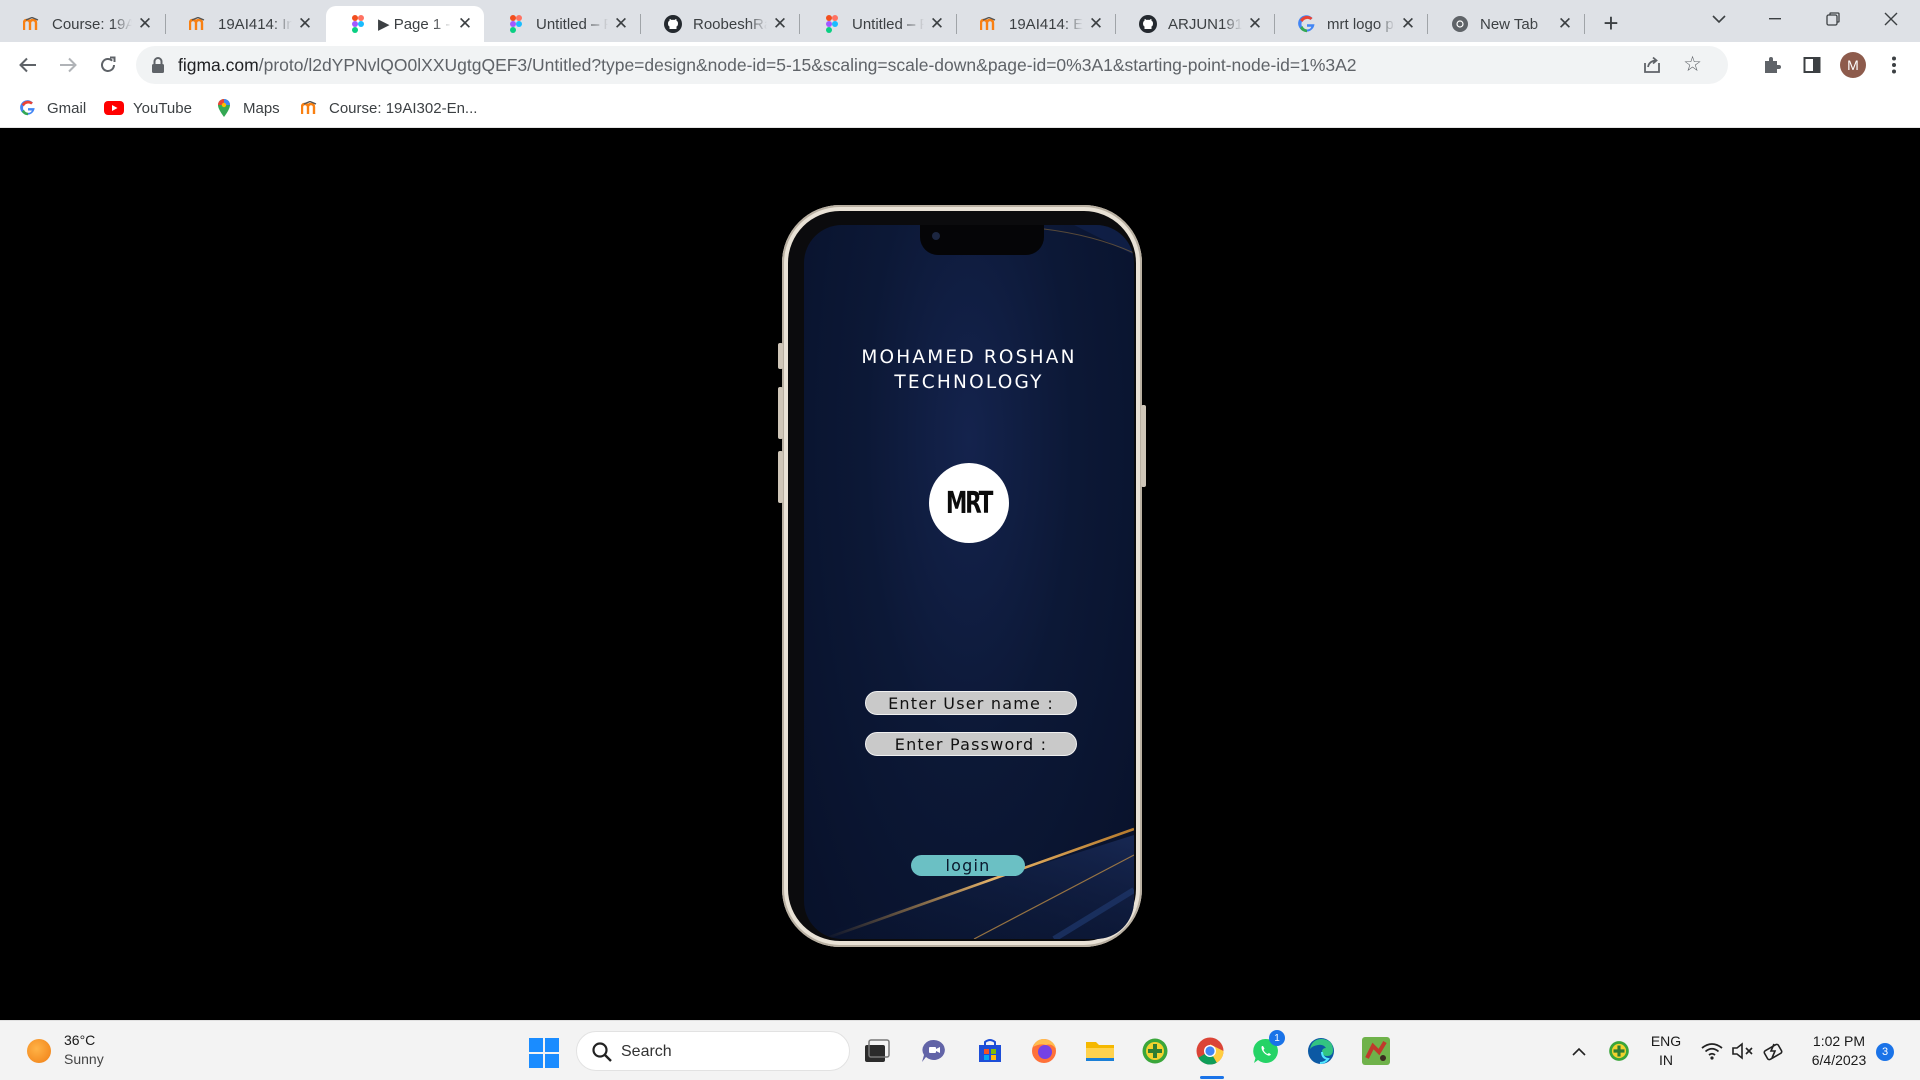 The width and height of the screenshot is (1920, 1080). Describe the element at coordinates (1143, 446) in the screenshot. I see `phone-power-button` at that location.